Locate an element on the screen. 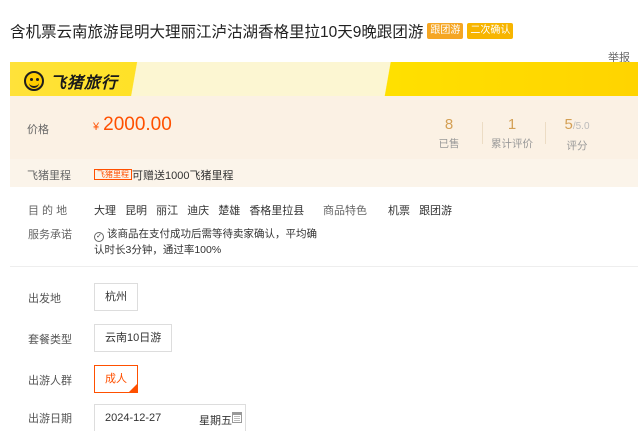 This screenshot has width=644, height=431. review-count-stat: 1 累计评价 is located at coordinates (512, 133).